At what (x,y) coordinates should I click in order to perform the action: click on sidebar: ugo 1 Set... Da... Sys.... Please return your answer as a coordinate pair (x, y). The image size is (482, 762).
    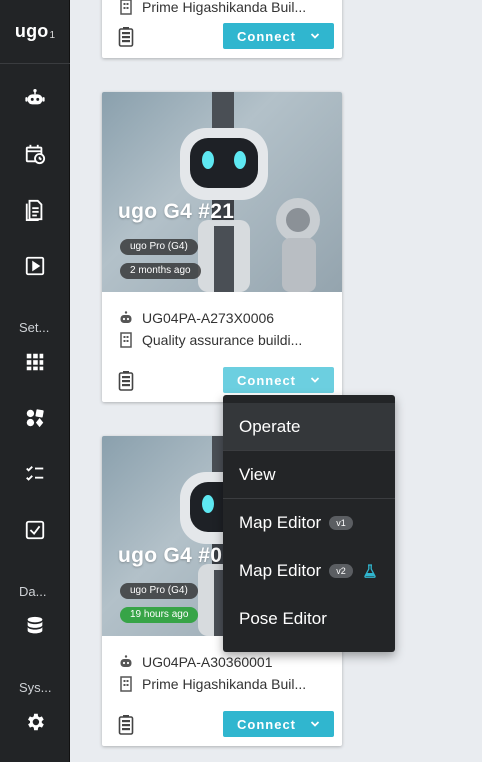
    Looking at the image, I should click on (35, 381).